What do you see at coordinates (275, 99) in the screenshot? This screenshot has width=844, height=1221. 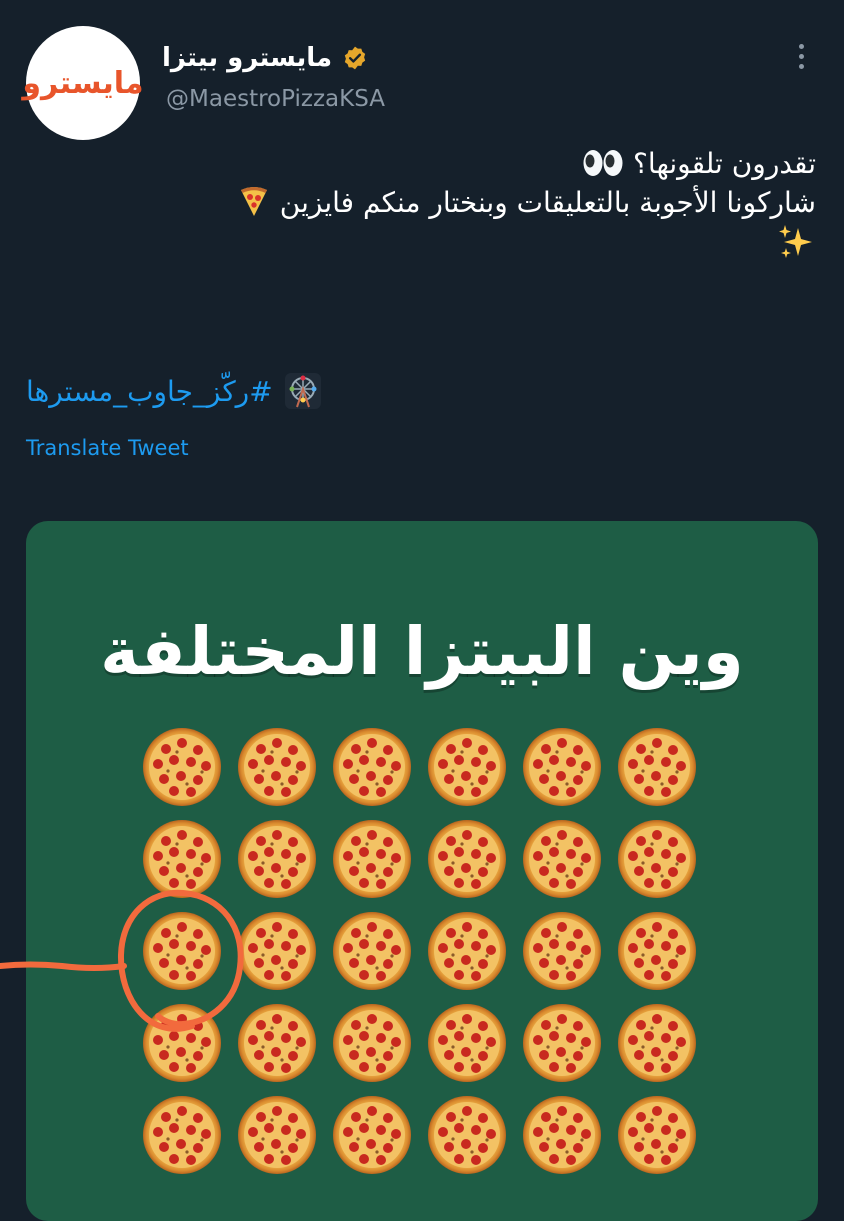 I see `author-handle: @MaestroPizzaKSA` at bounding box center [275, 99].